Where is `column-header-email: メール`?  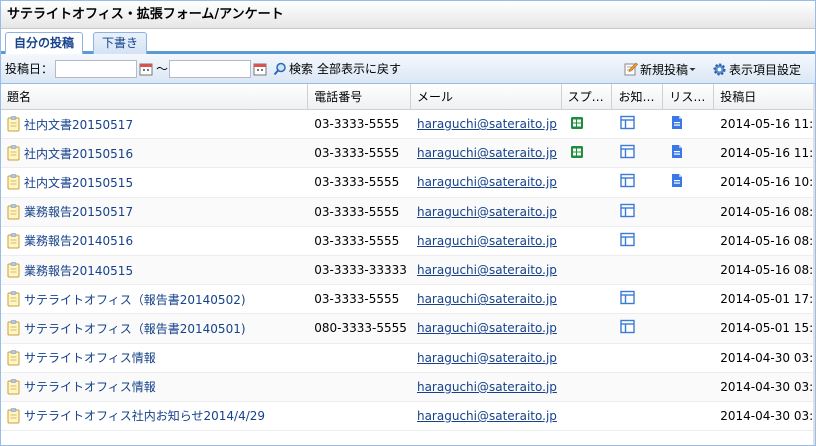
column-header-email: メール is located at coordinates (486, 96).